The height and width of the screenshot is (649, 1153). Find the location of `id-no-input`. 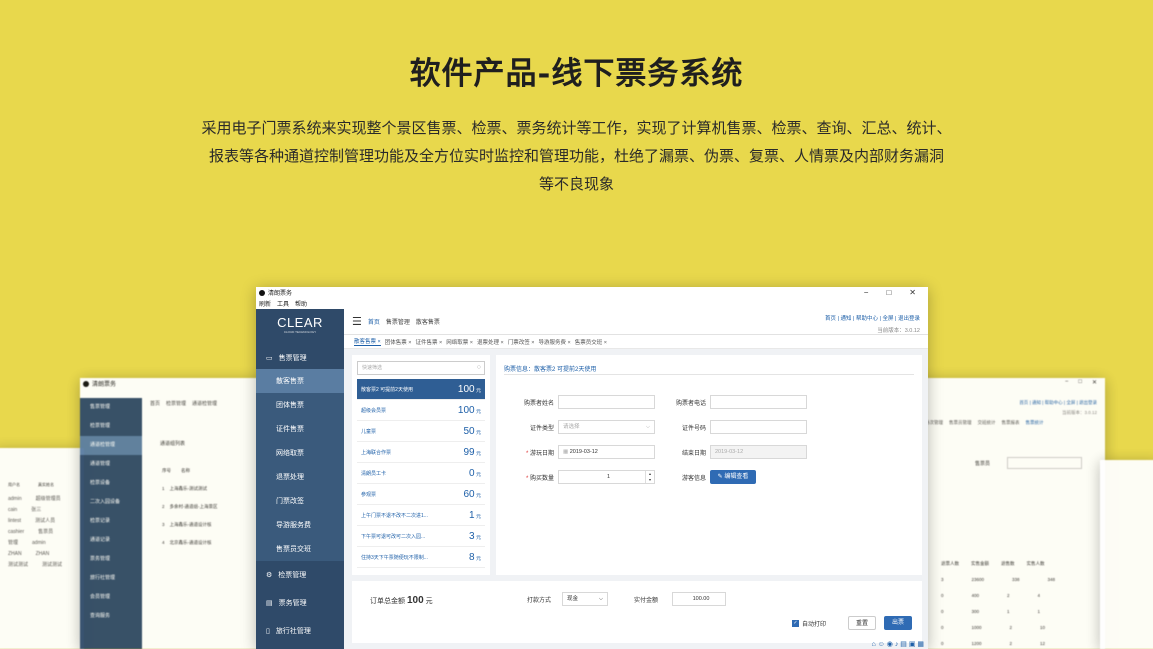

id-no-input is located at coordinates (758, 427).